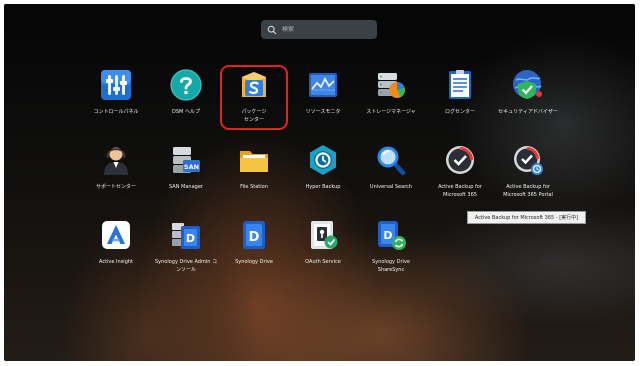  Describe the element at coordinates (527, 84) in the screenshot. I see `security-advisor-icon` at that location.